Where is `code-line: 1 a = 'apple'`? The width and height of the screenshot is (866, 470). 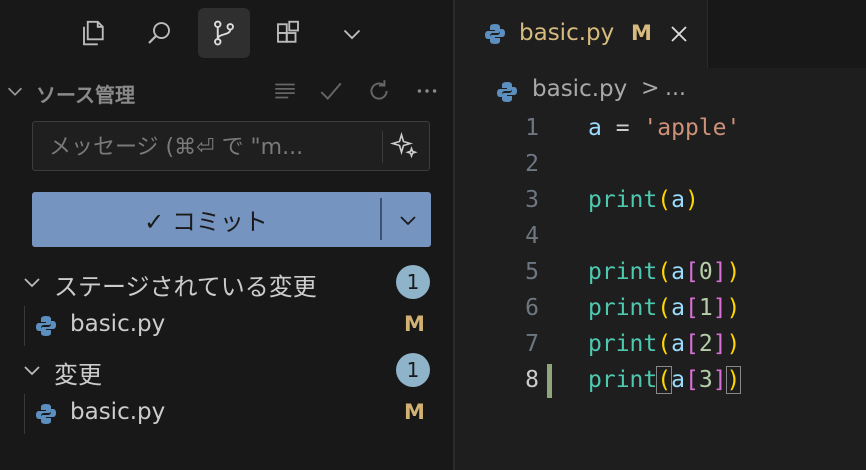 code-line: 1 a = 'apple' is located at coordinates (660, 129).